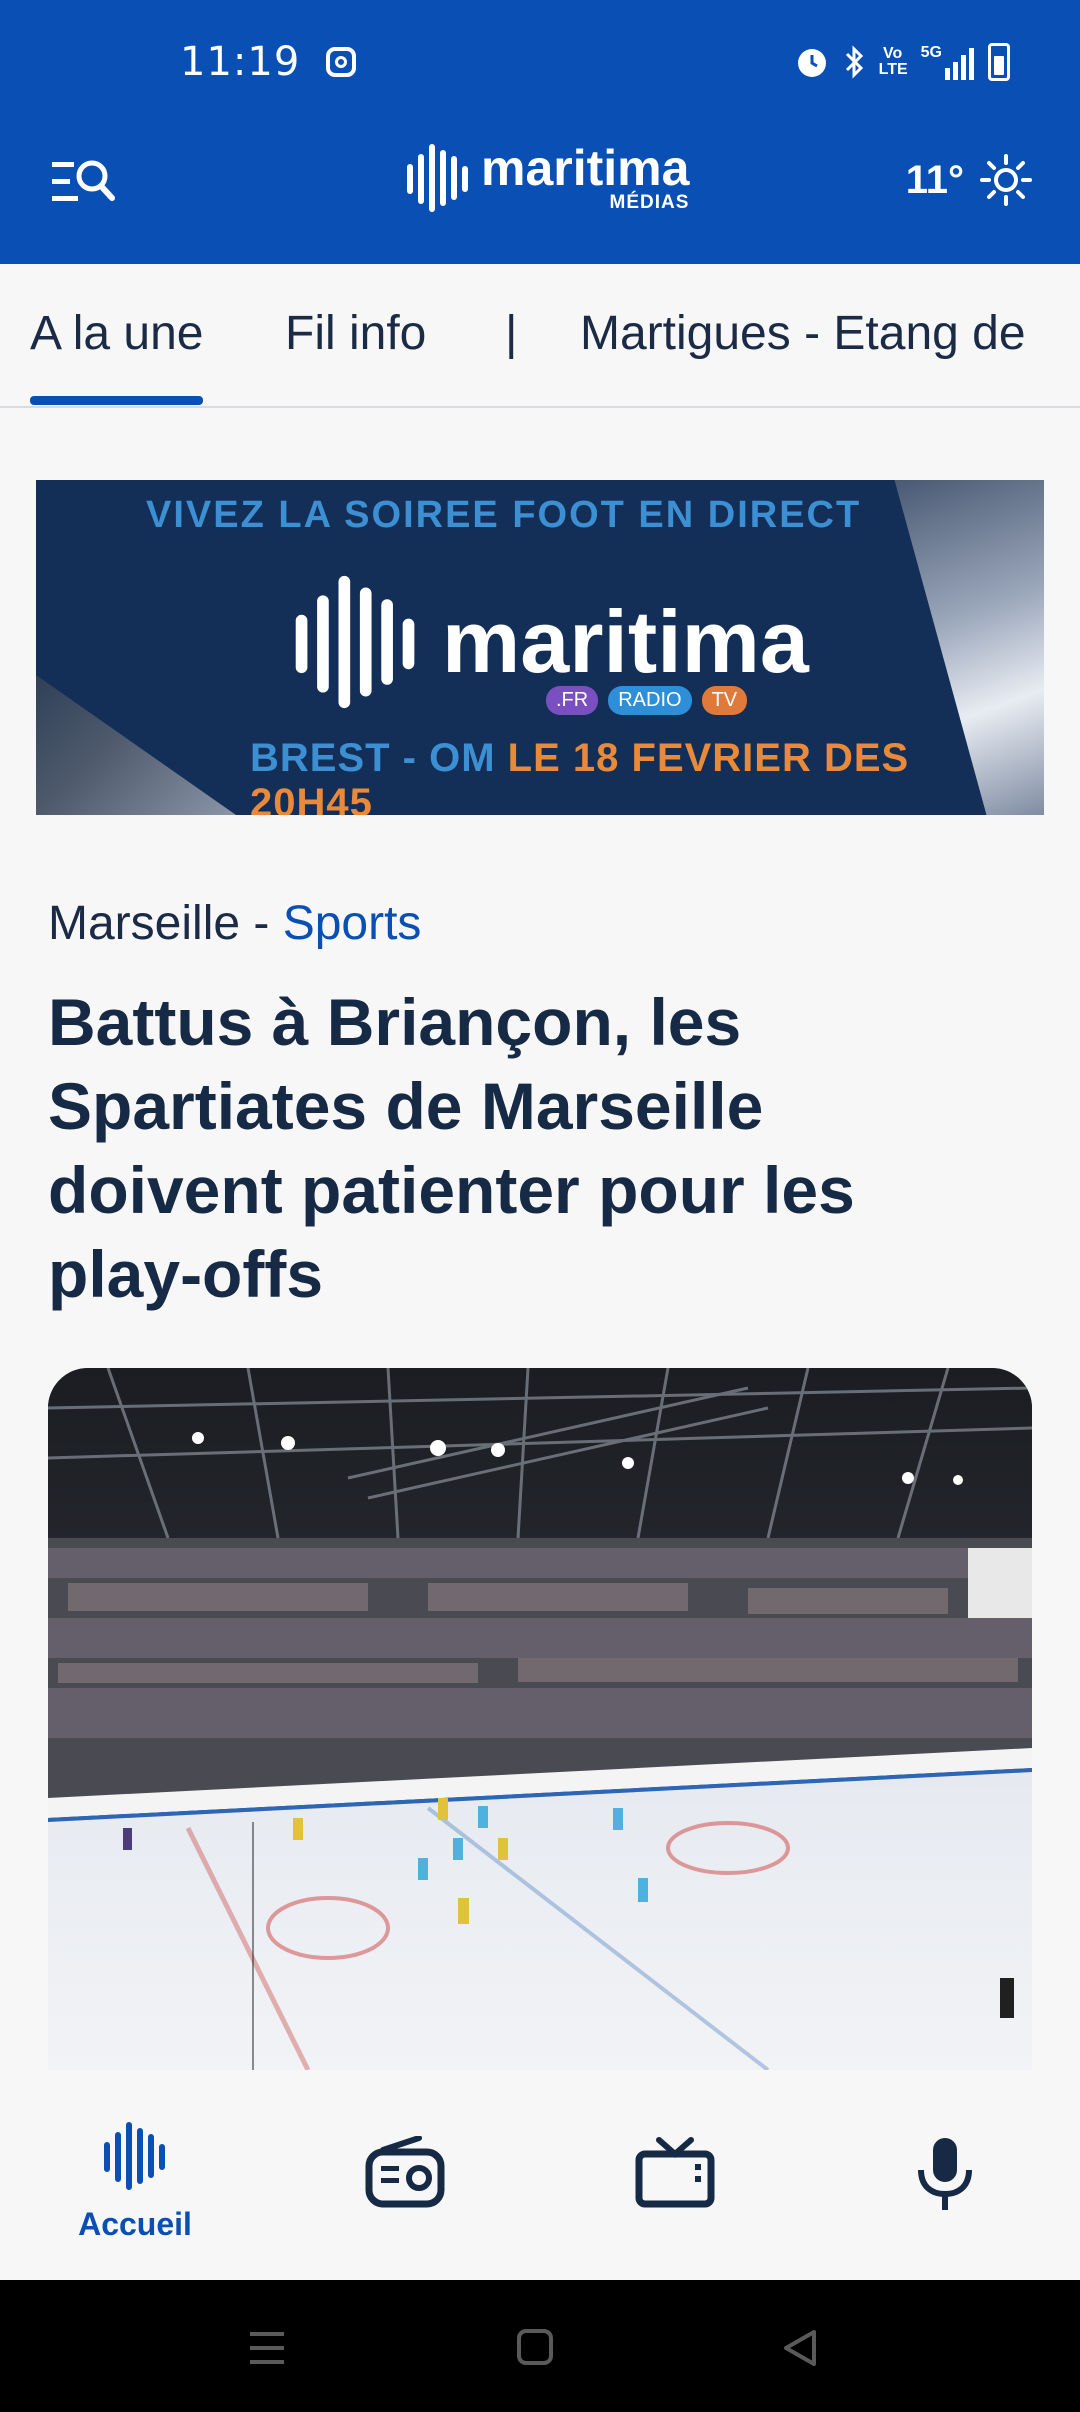  Describe the element at coordinates (625, 641) in the screenshot. I see `ad-brand: maritima` at that location.